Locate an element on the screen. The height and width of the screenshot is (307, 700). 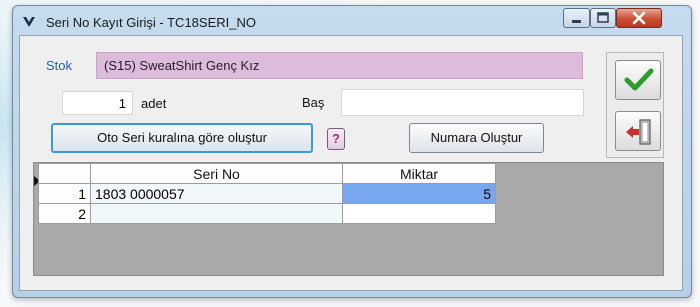
serial-grid: Seri No Miktar 1 1803 0000057 5 2 is located at coordinates (267, 193).